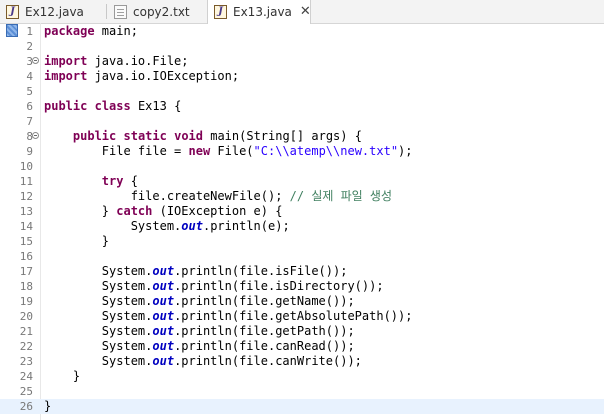 Image resolution: width=604 pixels, height=420 pixels. Describe the element at coordinates (29, 76) in the screenshot. I see `line-number: 4` at that location.